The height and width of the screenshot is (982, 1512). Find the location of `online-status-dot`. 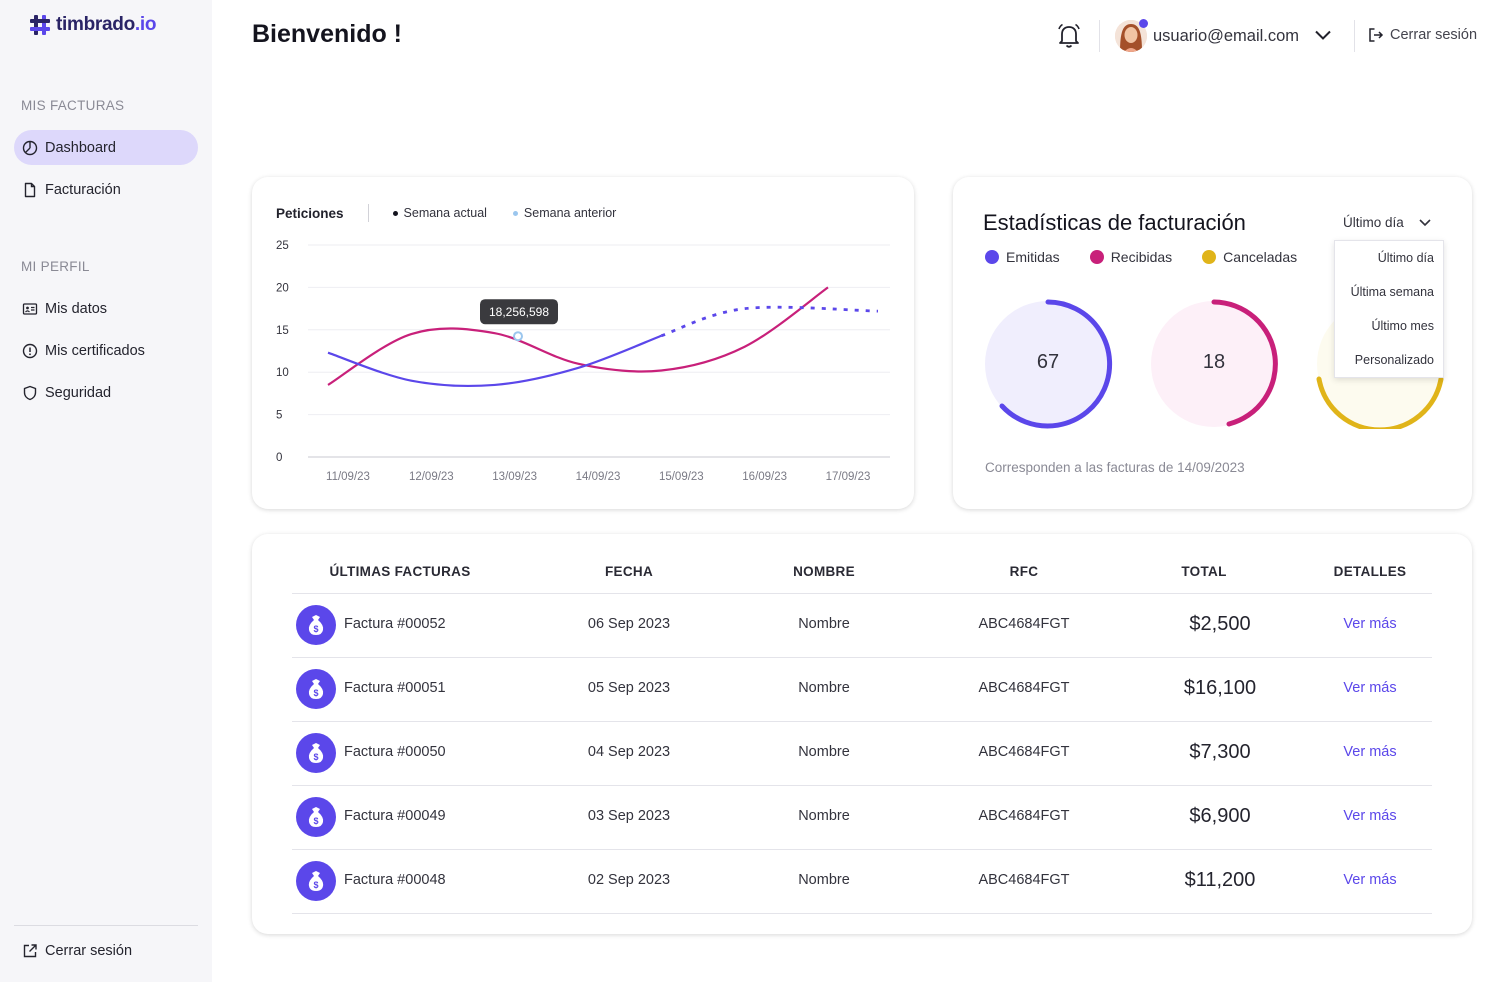

online-status-dot is located at coordinates (1143, 23).